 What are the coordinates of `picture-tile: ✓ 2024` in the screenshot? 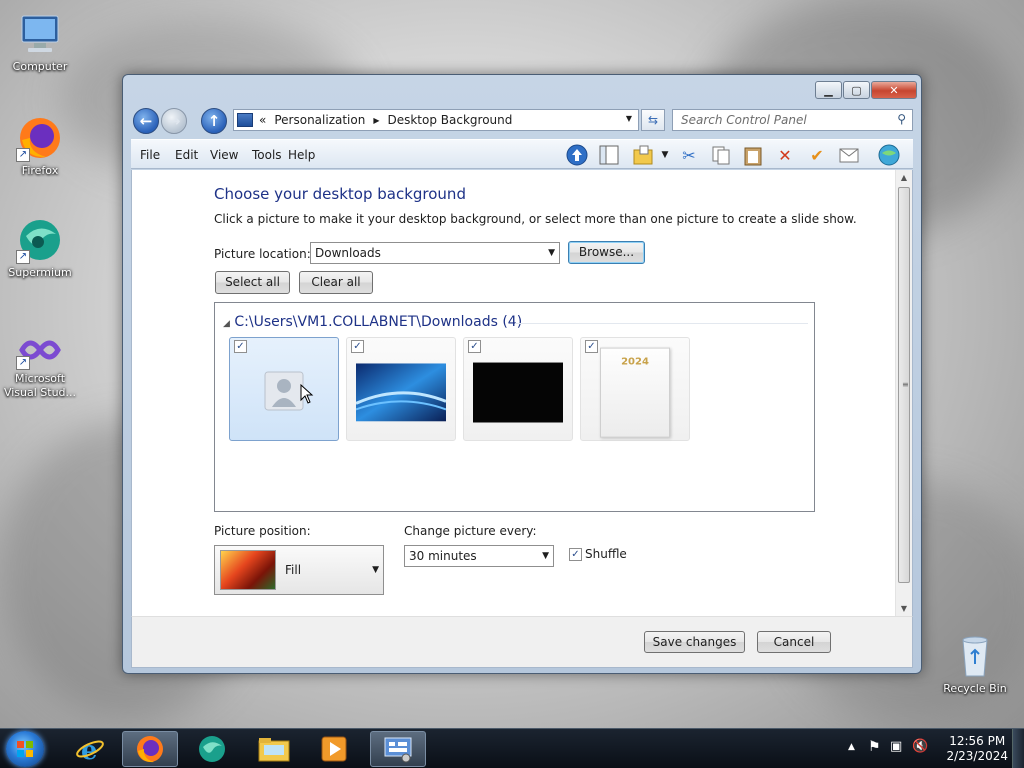 It's located at (635, 389).